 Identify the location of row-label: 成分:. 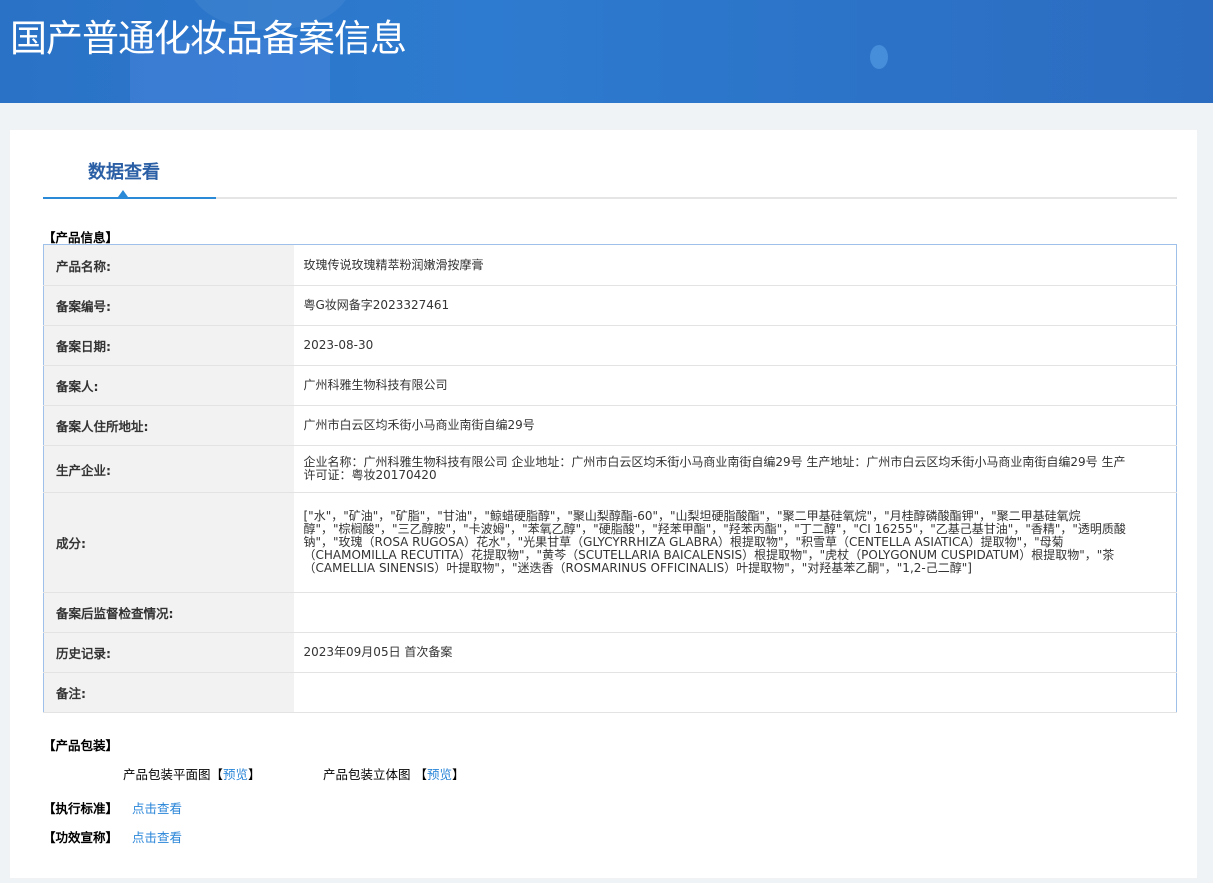
(168, 542).